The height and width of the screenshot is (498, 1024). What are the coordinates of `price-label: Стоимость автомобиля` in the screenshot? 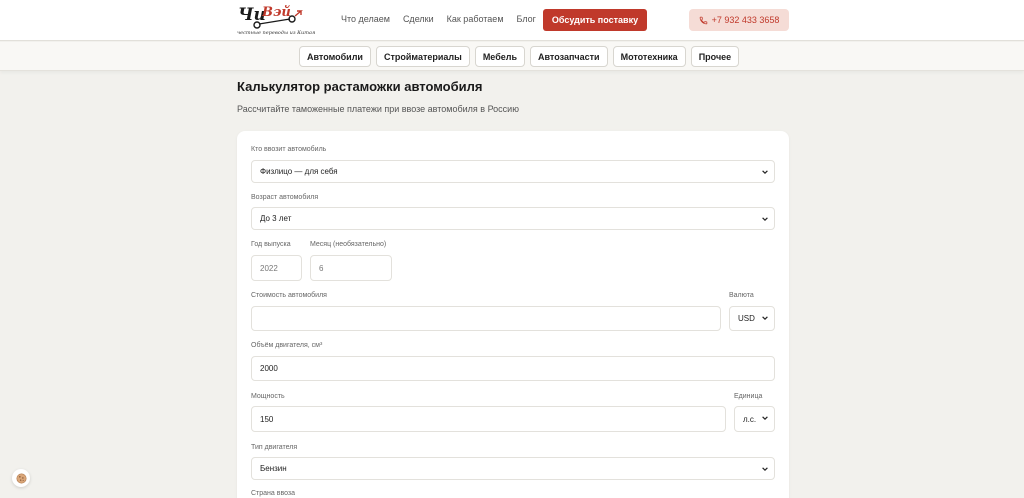 It's located at (289, 295).